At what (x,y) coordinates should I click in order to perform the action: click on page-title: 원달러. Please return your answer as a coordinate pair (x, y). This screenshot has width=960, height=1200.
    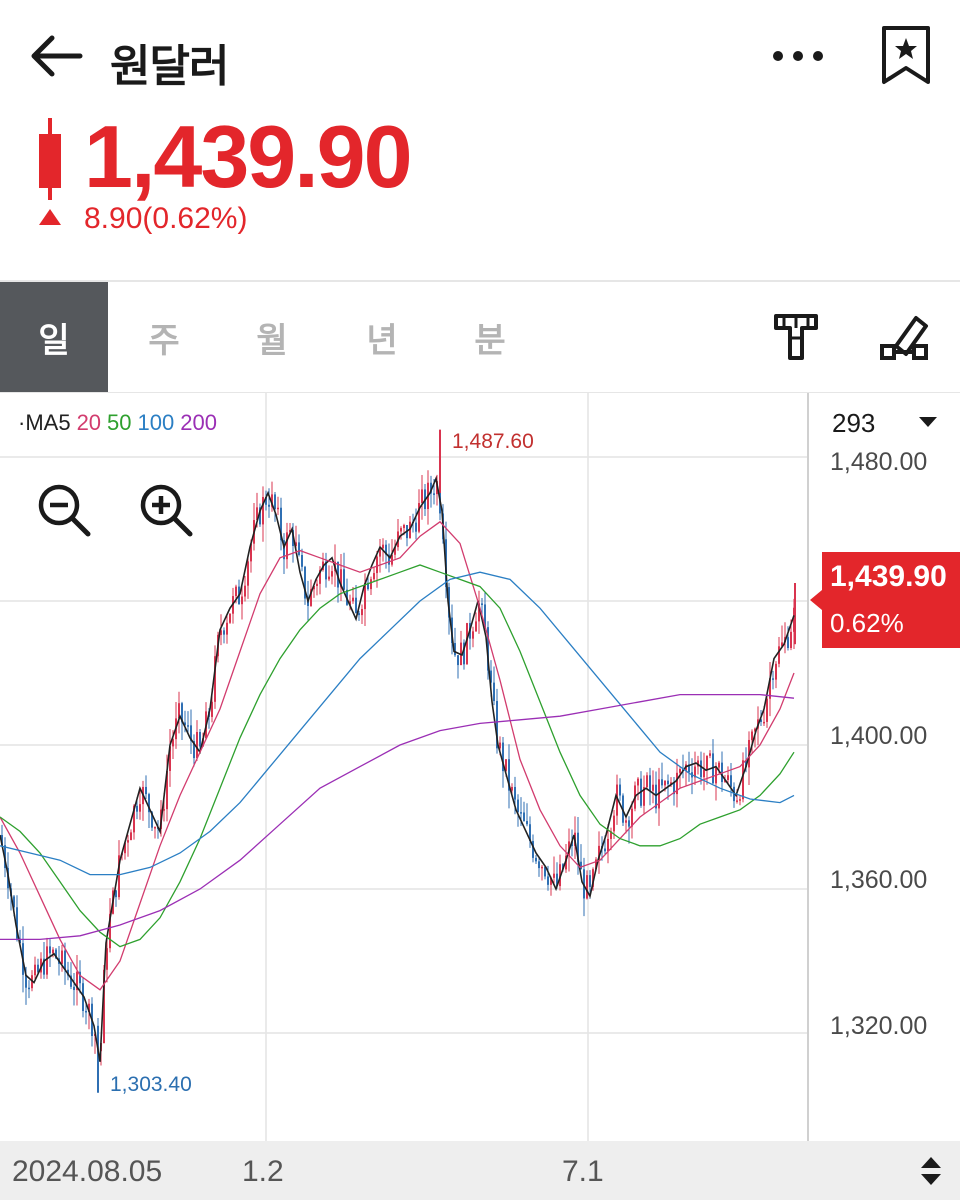
    Looking at the image, I should click on (169, 66).